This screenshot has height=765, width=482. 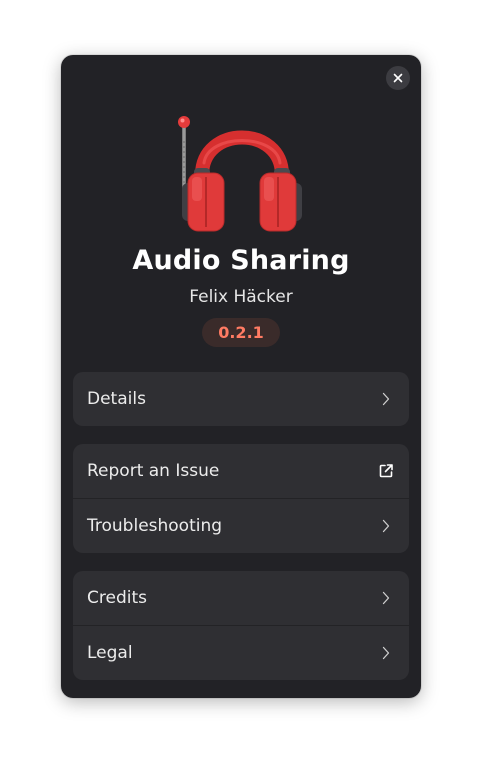 I want to click on details-row: Details, so click(x=241, y=399).